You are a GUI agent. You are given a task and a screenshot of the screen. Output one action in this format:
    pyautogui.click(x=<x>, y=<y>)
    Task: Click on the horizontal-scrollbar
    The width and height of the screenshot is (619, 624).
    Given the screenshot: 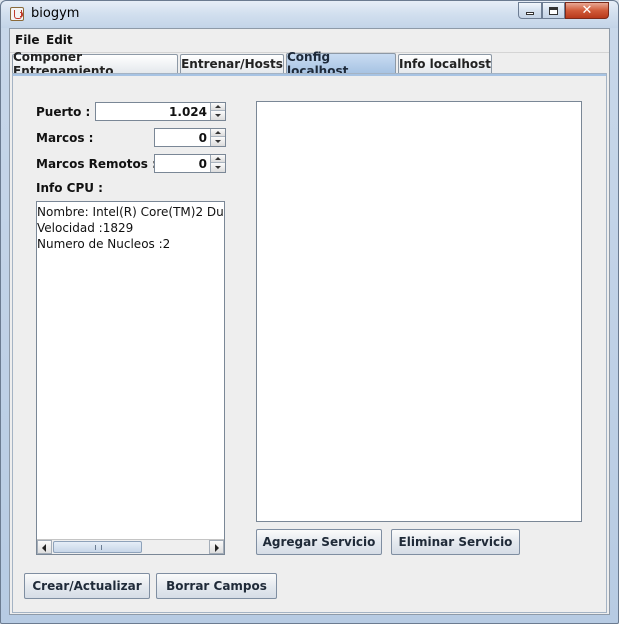 What is the action you would take?
    pyautogui.click(x=130, y=546)
    